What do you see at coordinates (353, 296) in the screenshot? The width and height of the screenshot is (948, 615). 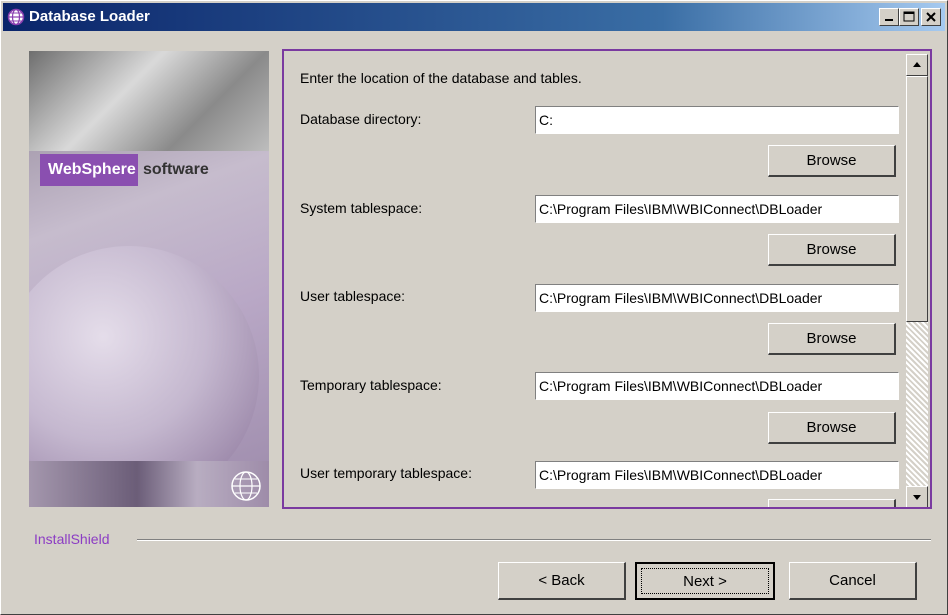 I see `user-tablespace-label: User tablespace:` at bounding box center [353, 296].